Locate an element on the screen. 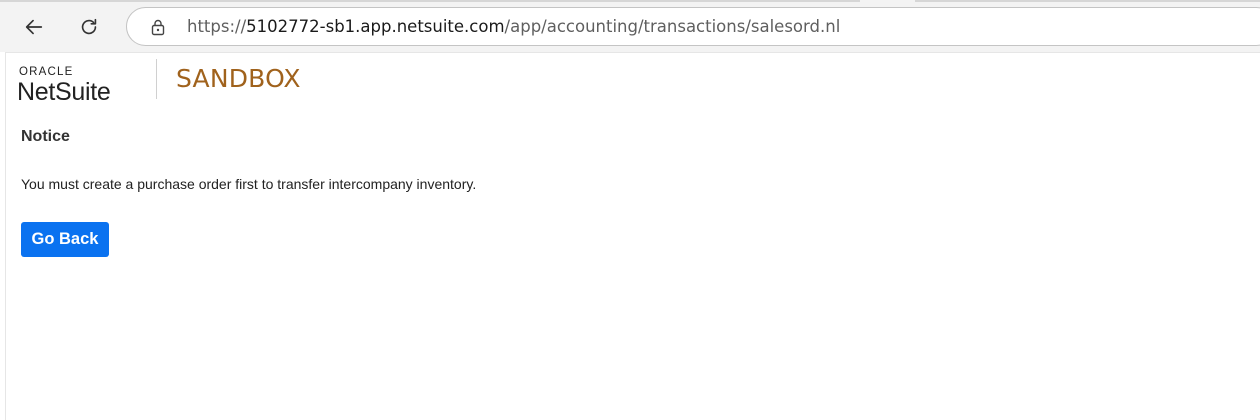  url-scheme: https:// is located at coordinates (217, 26).